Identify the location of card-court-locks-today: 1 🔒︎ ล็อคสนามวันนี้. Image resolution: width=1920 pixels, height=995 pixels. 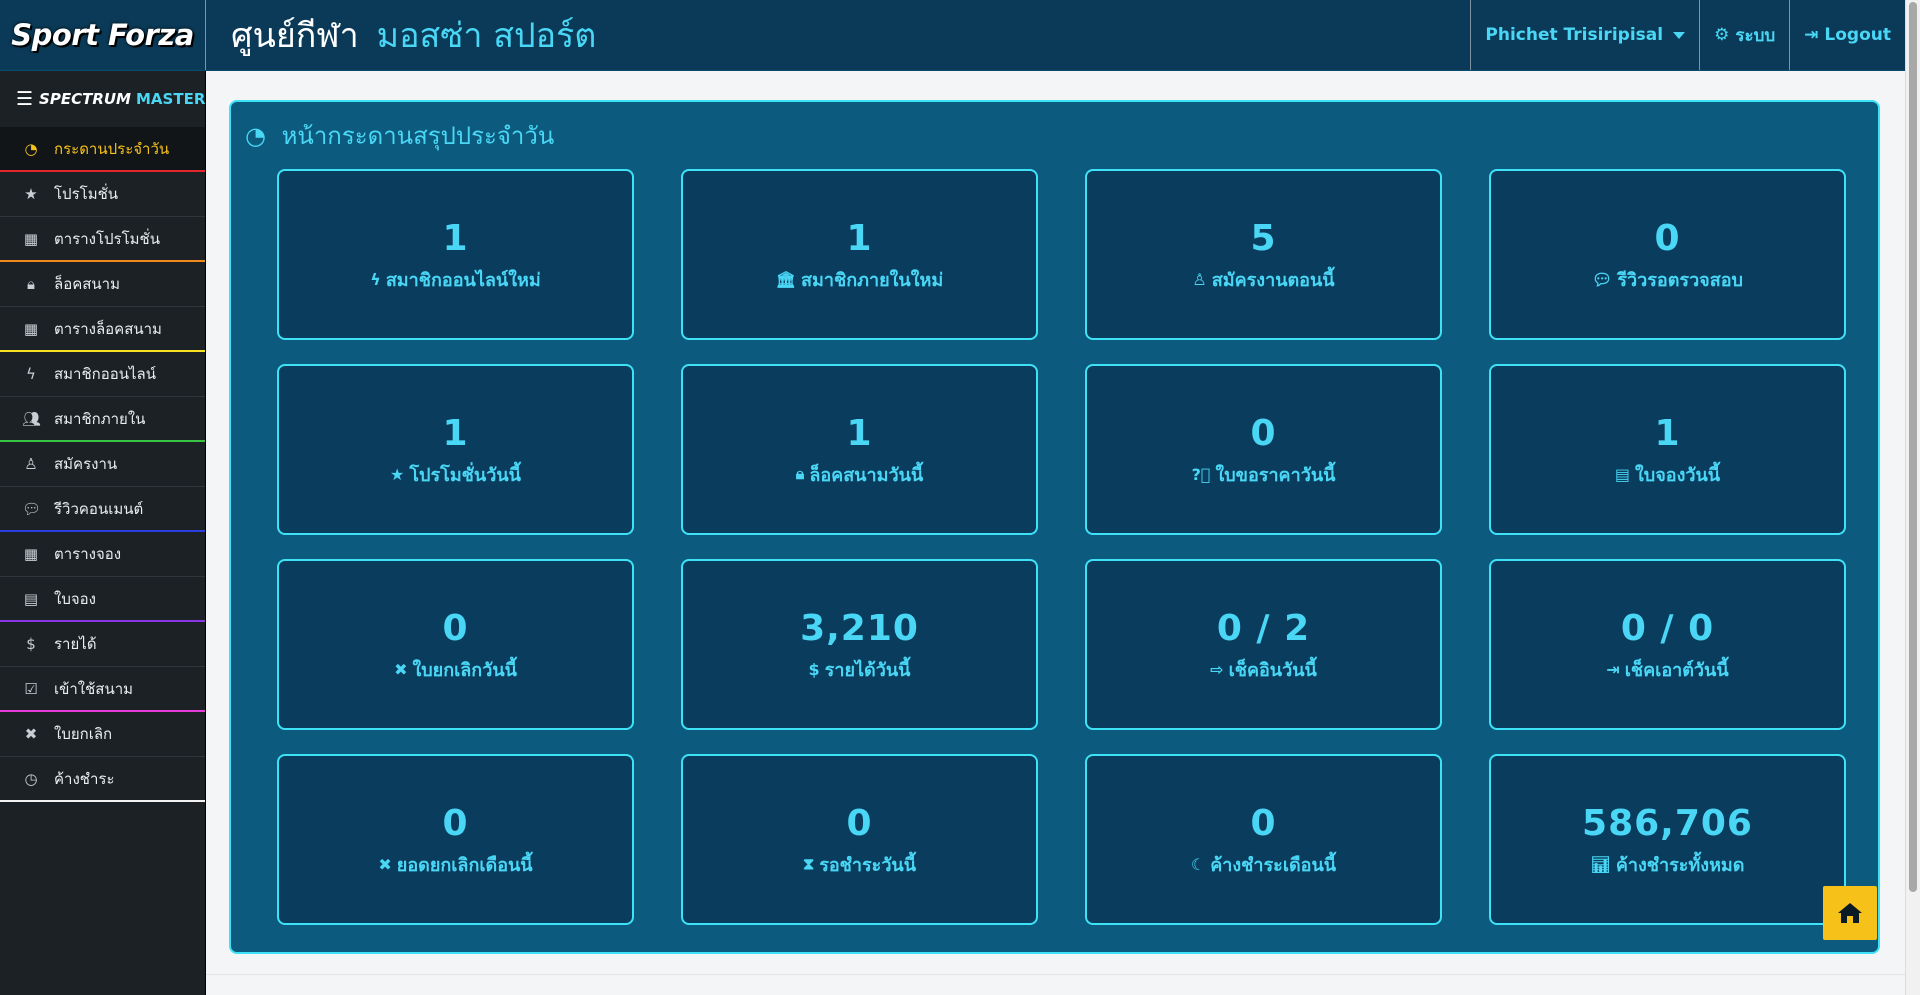
(859, 449).